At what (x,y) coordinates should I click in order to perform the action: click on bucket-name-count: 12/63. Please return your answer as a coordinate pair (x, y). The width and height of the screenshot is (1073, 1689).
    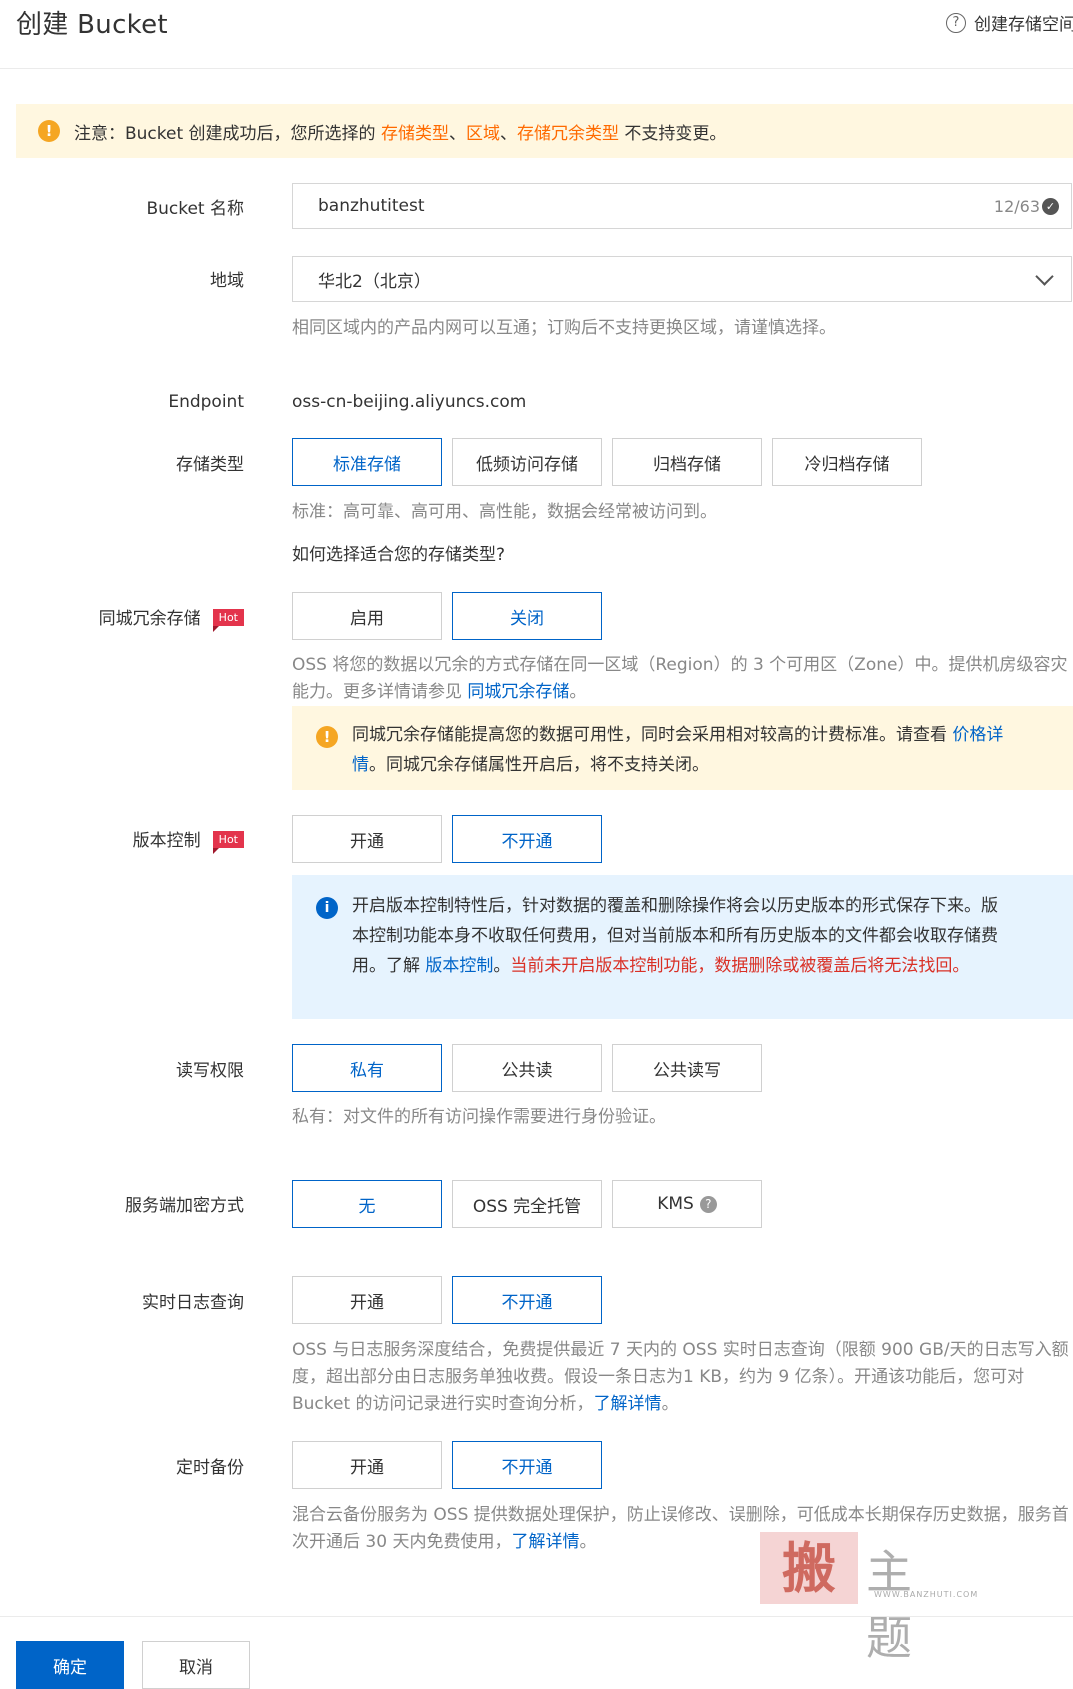
    Looking at the image, I should click on (1016, 206).